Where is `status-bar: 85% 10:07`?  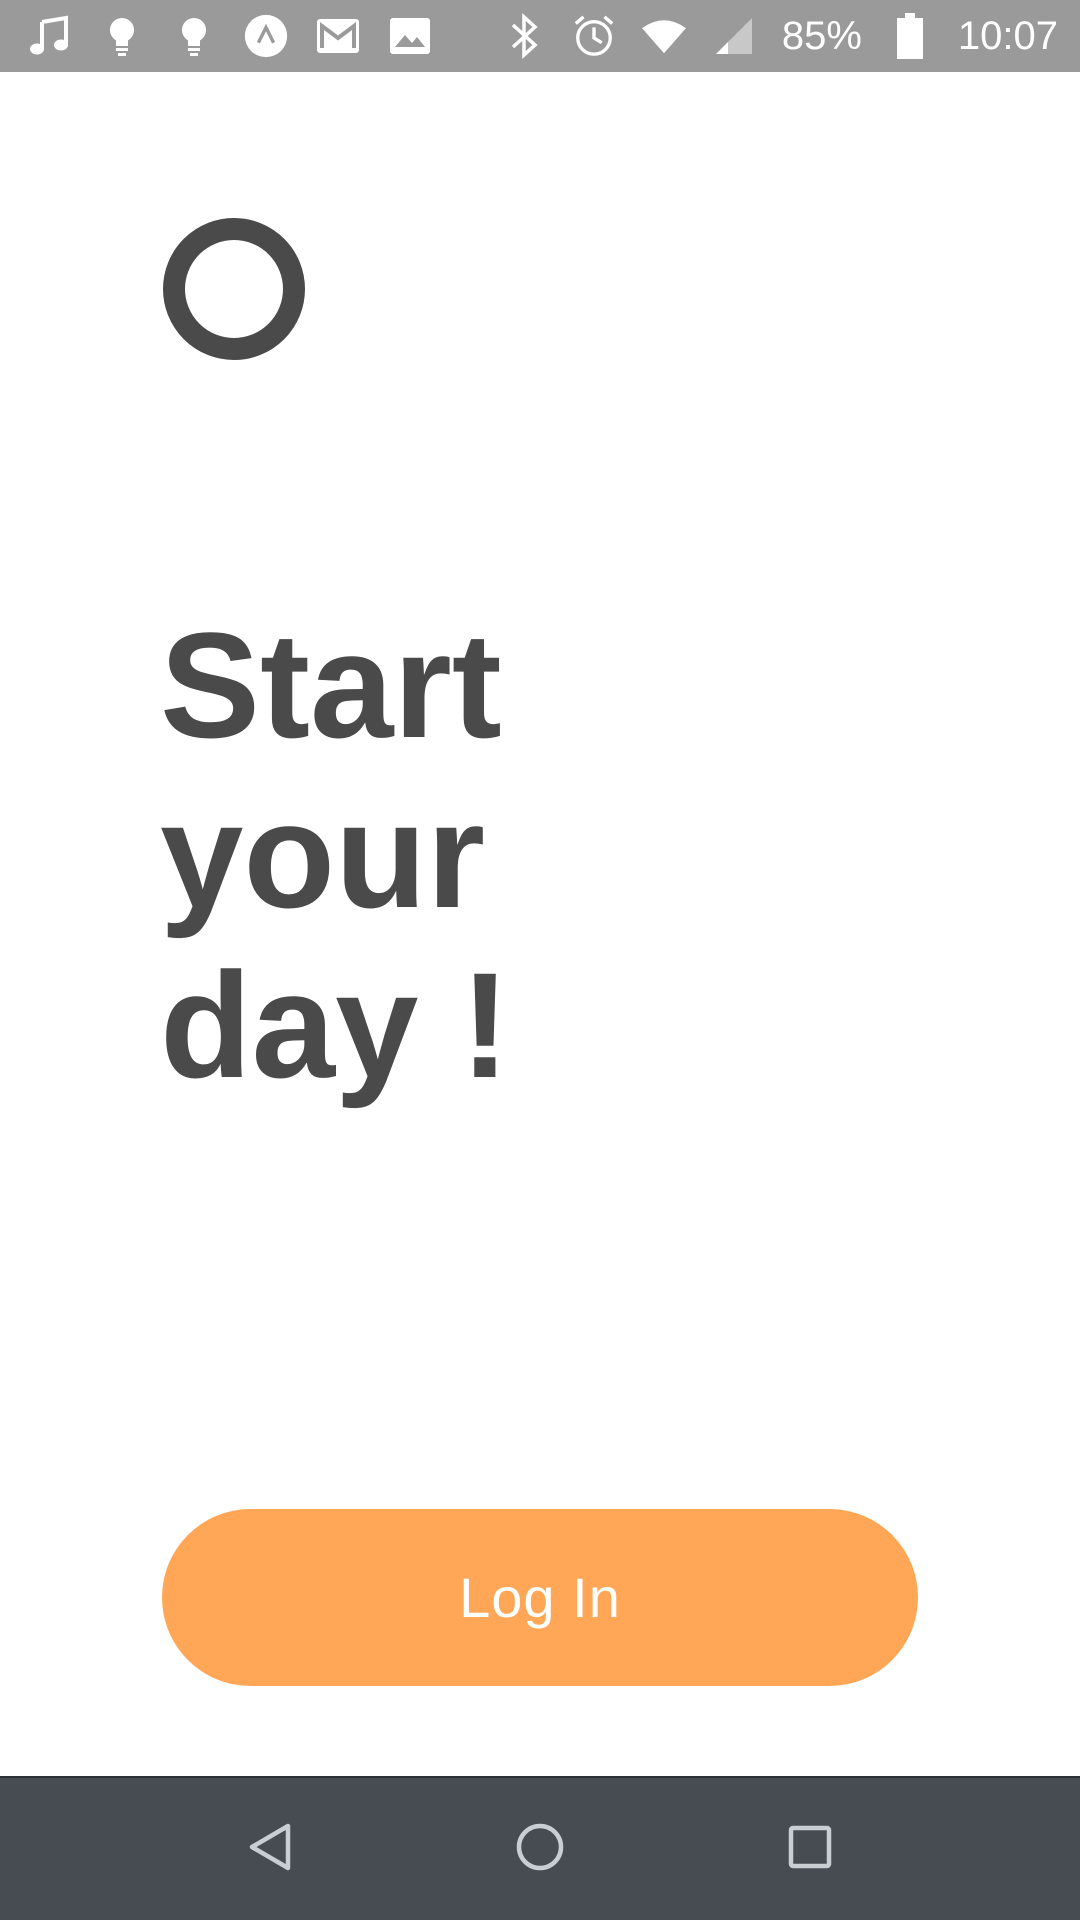 status-bar: 85% 10:07 is located at coordinates (540, 36).